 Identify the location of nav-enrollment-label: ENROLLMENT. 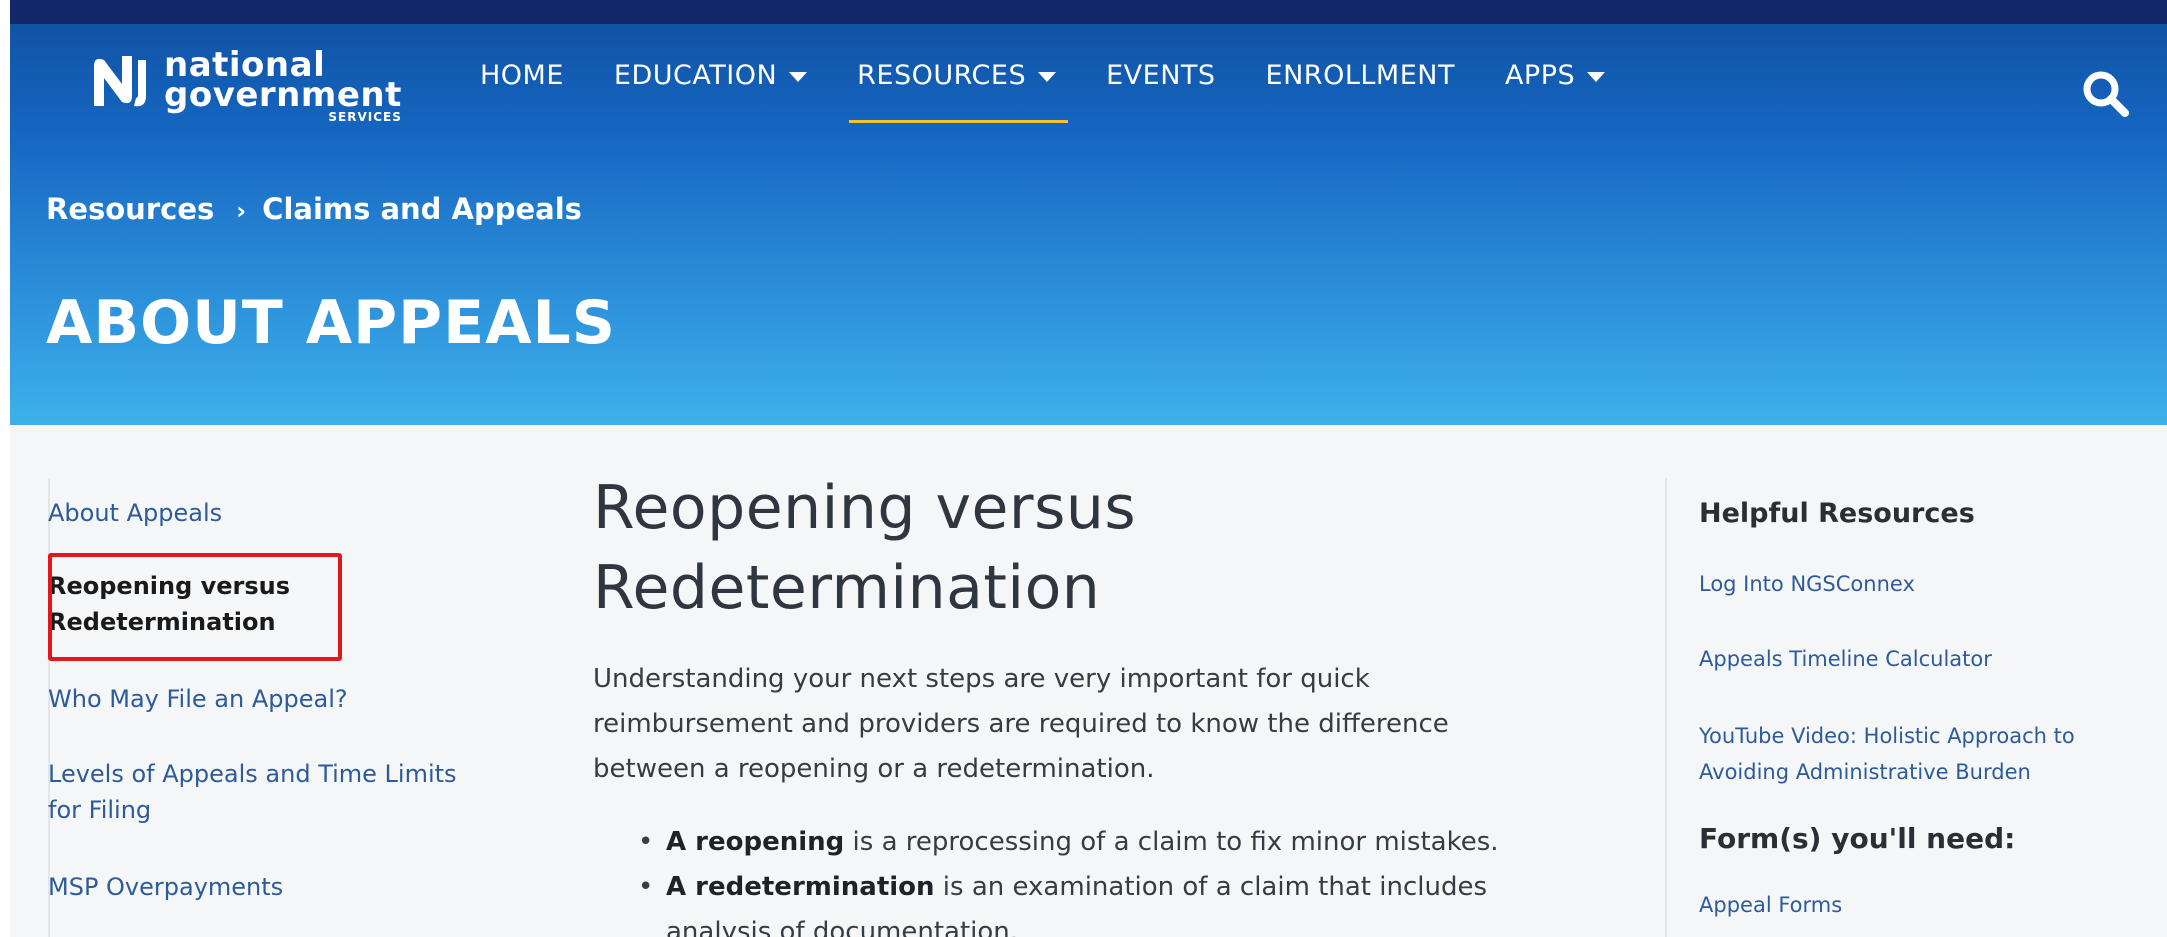
(1360, 75).